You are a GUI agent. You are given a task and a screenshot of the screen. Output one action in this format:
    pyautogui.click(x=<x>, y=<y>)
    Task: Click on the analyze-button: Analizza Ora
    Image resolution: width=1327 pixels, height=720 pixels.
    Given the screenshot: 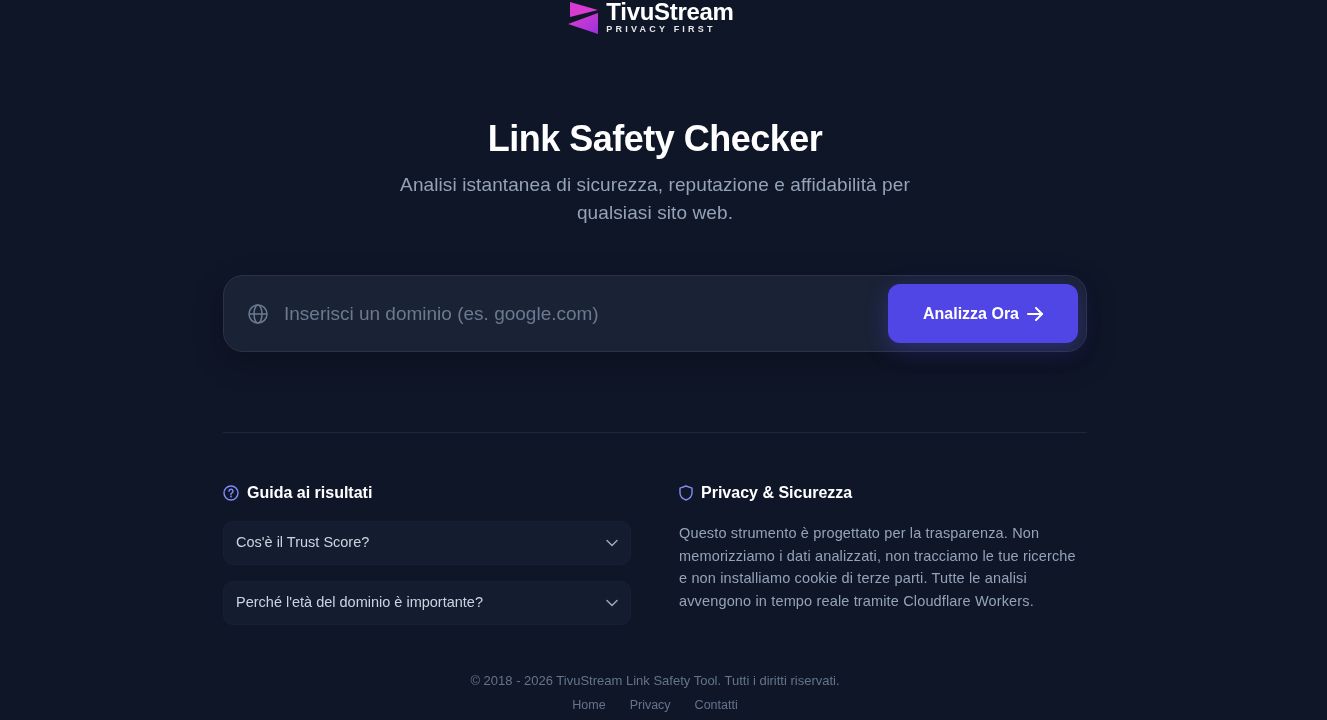 What is the action you would take?
    pyautogui.click(x=983, y=313)
    